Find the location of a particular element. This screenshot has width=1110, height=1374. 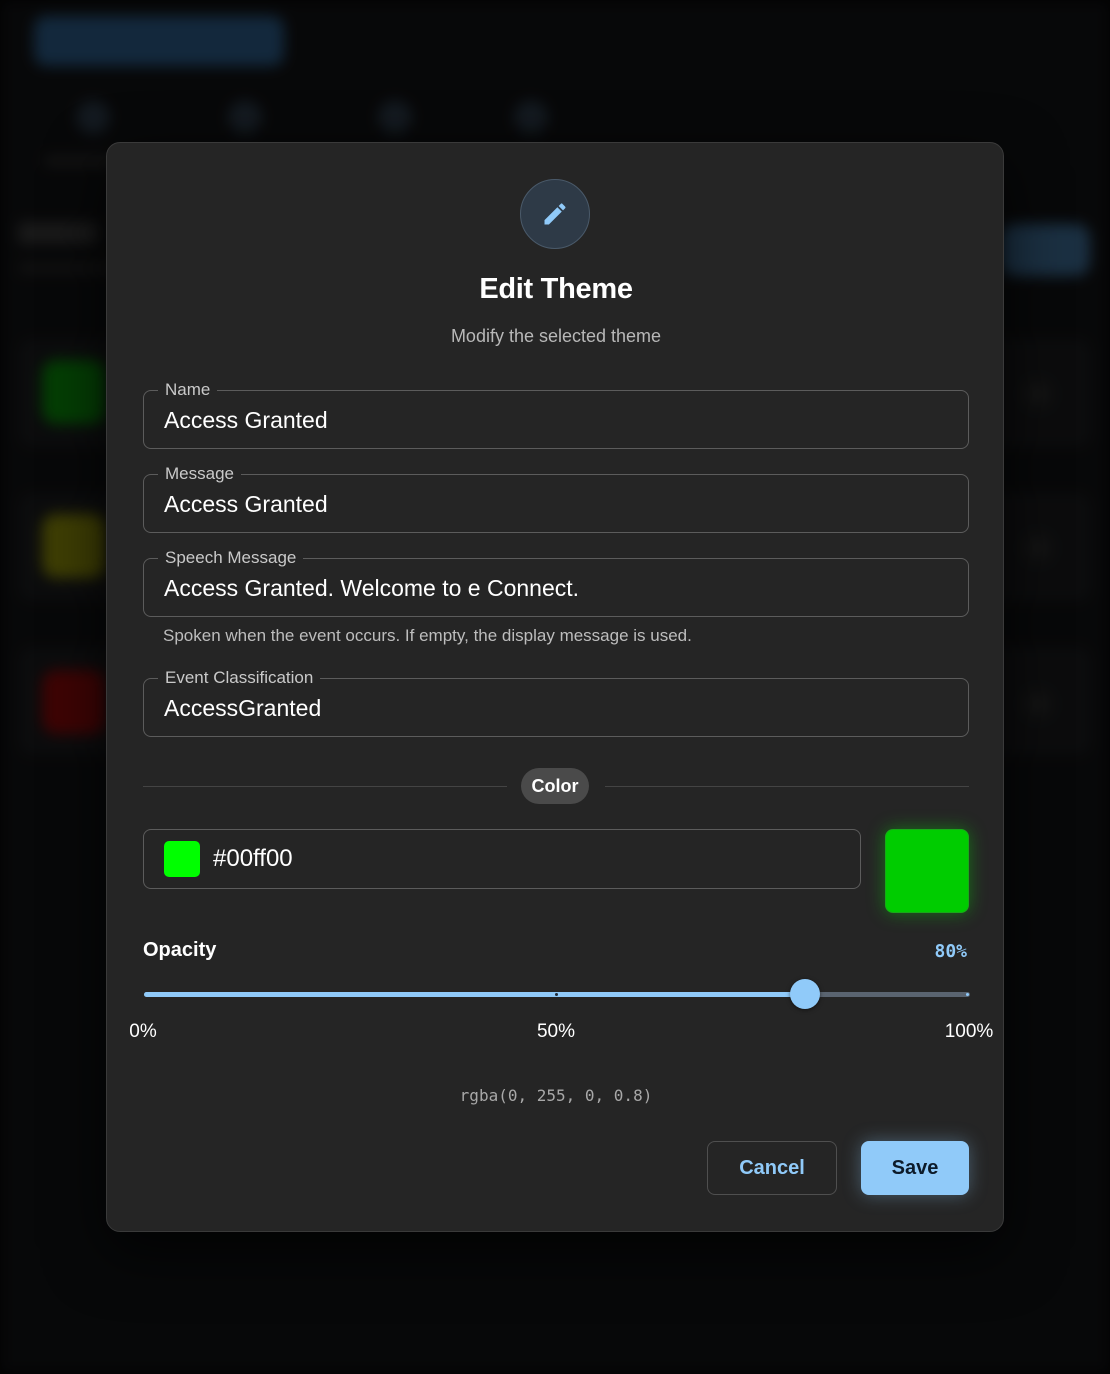

pencil-icon is located at coordinates (555, 214).